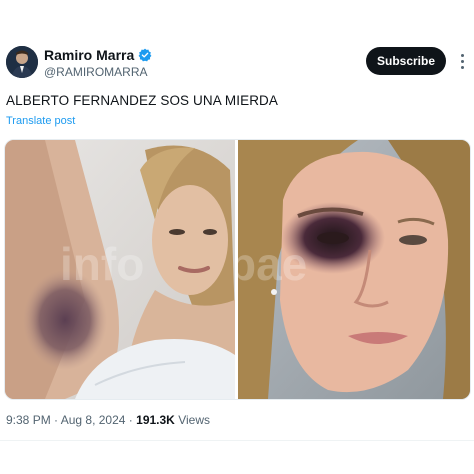 This screenshot has width=474, height=474. I want to click on post-timestamp: 9:38 PM · Aug 8, 2024 · 191.3K Views, so click(108, 420).